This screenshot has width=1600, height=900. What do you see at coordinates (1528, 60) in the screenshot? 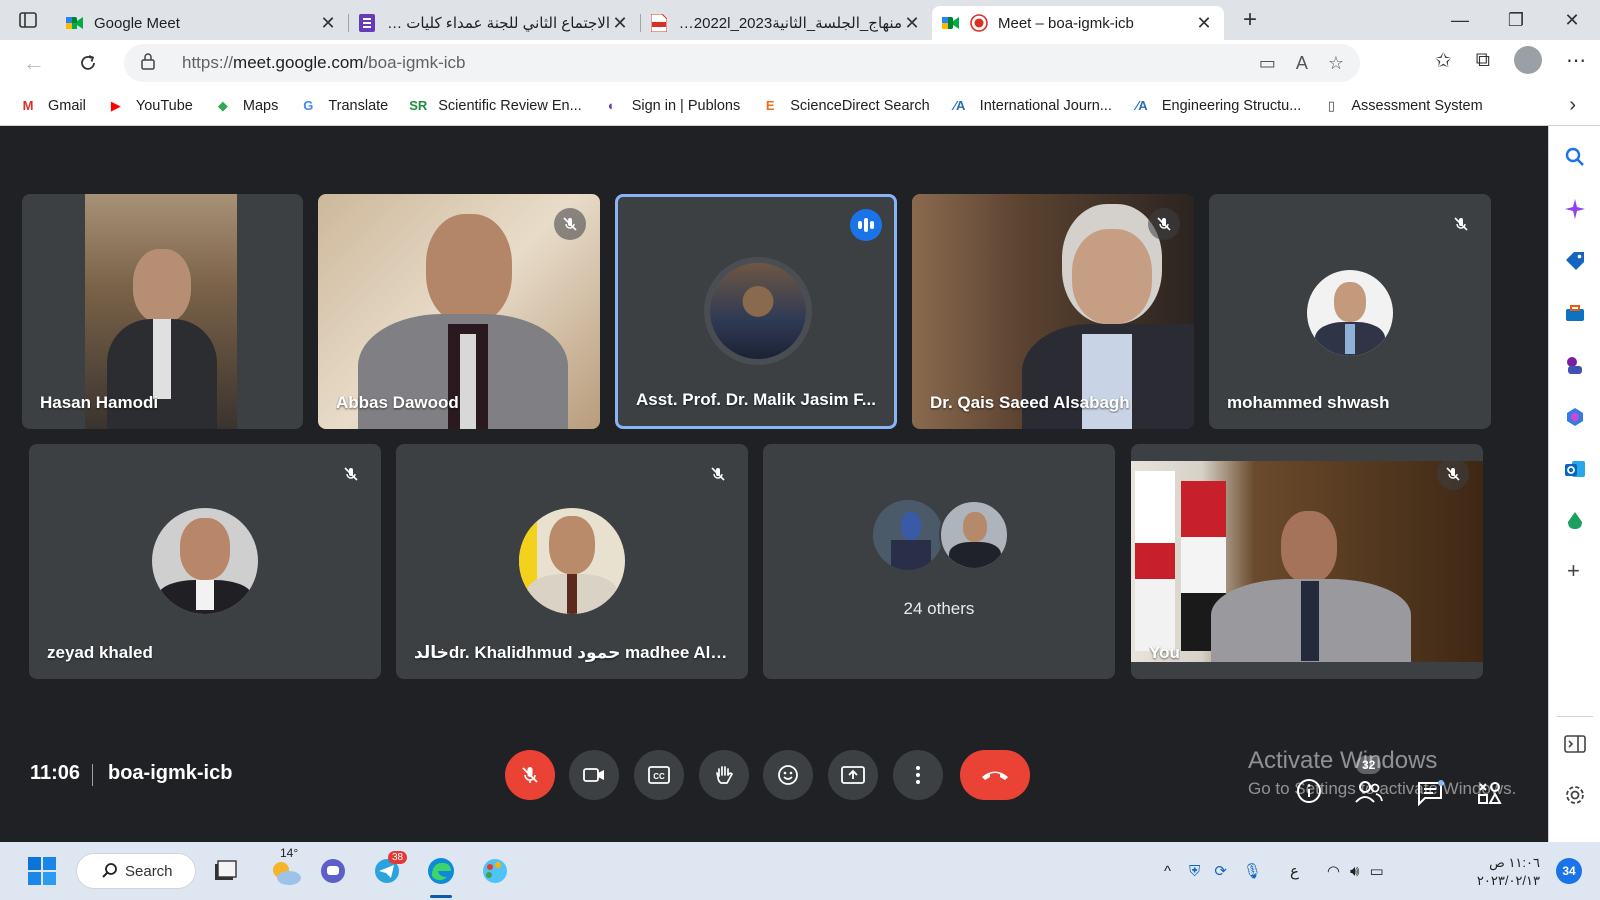
I see `profile-avatar` at bounding box center [1528, 60].